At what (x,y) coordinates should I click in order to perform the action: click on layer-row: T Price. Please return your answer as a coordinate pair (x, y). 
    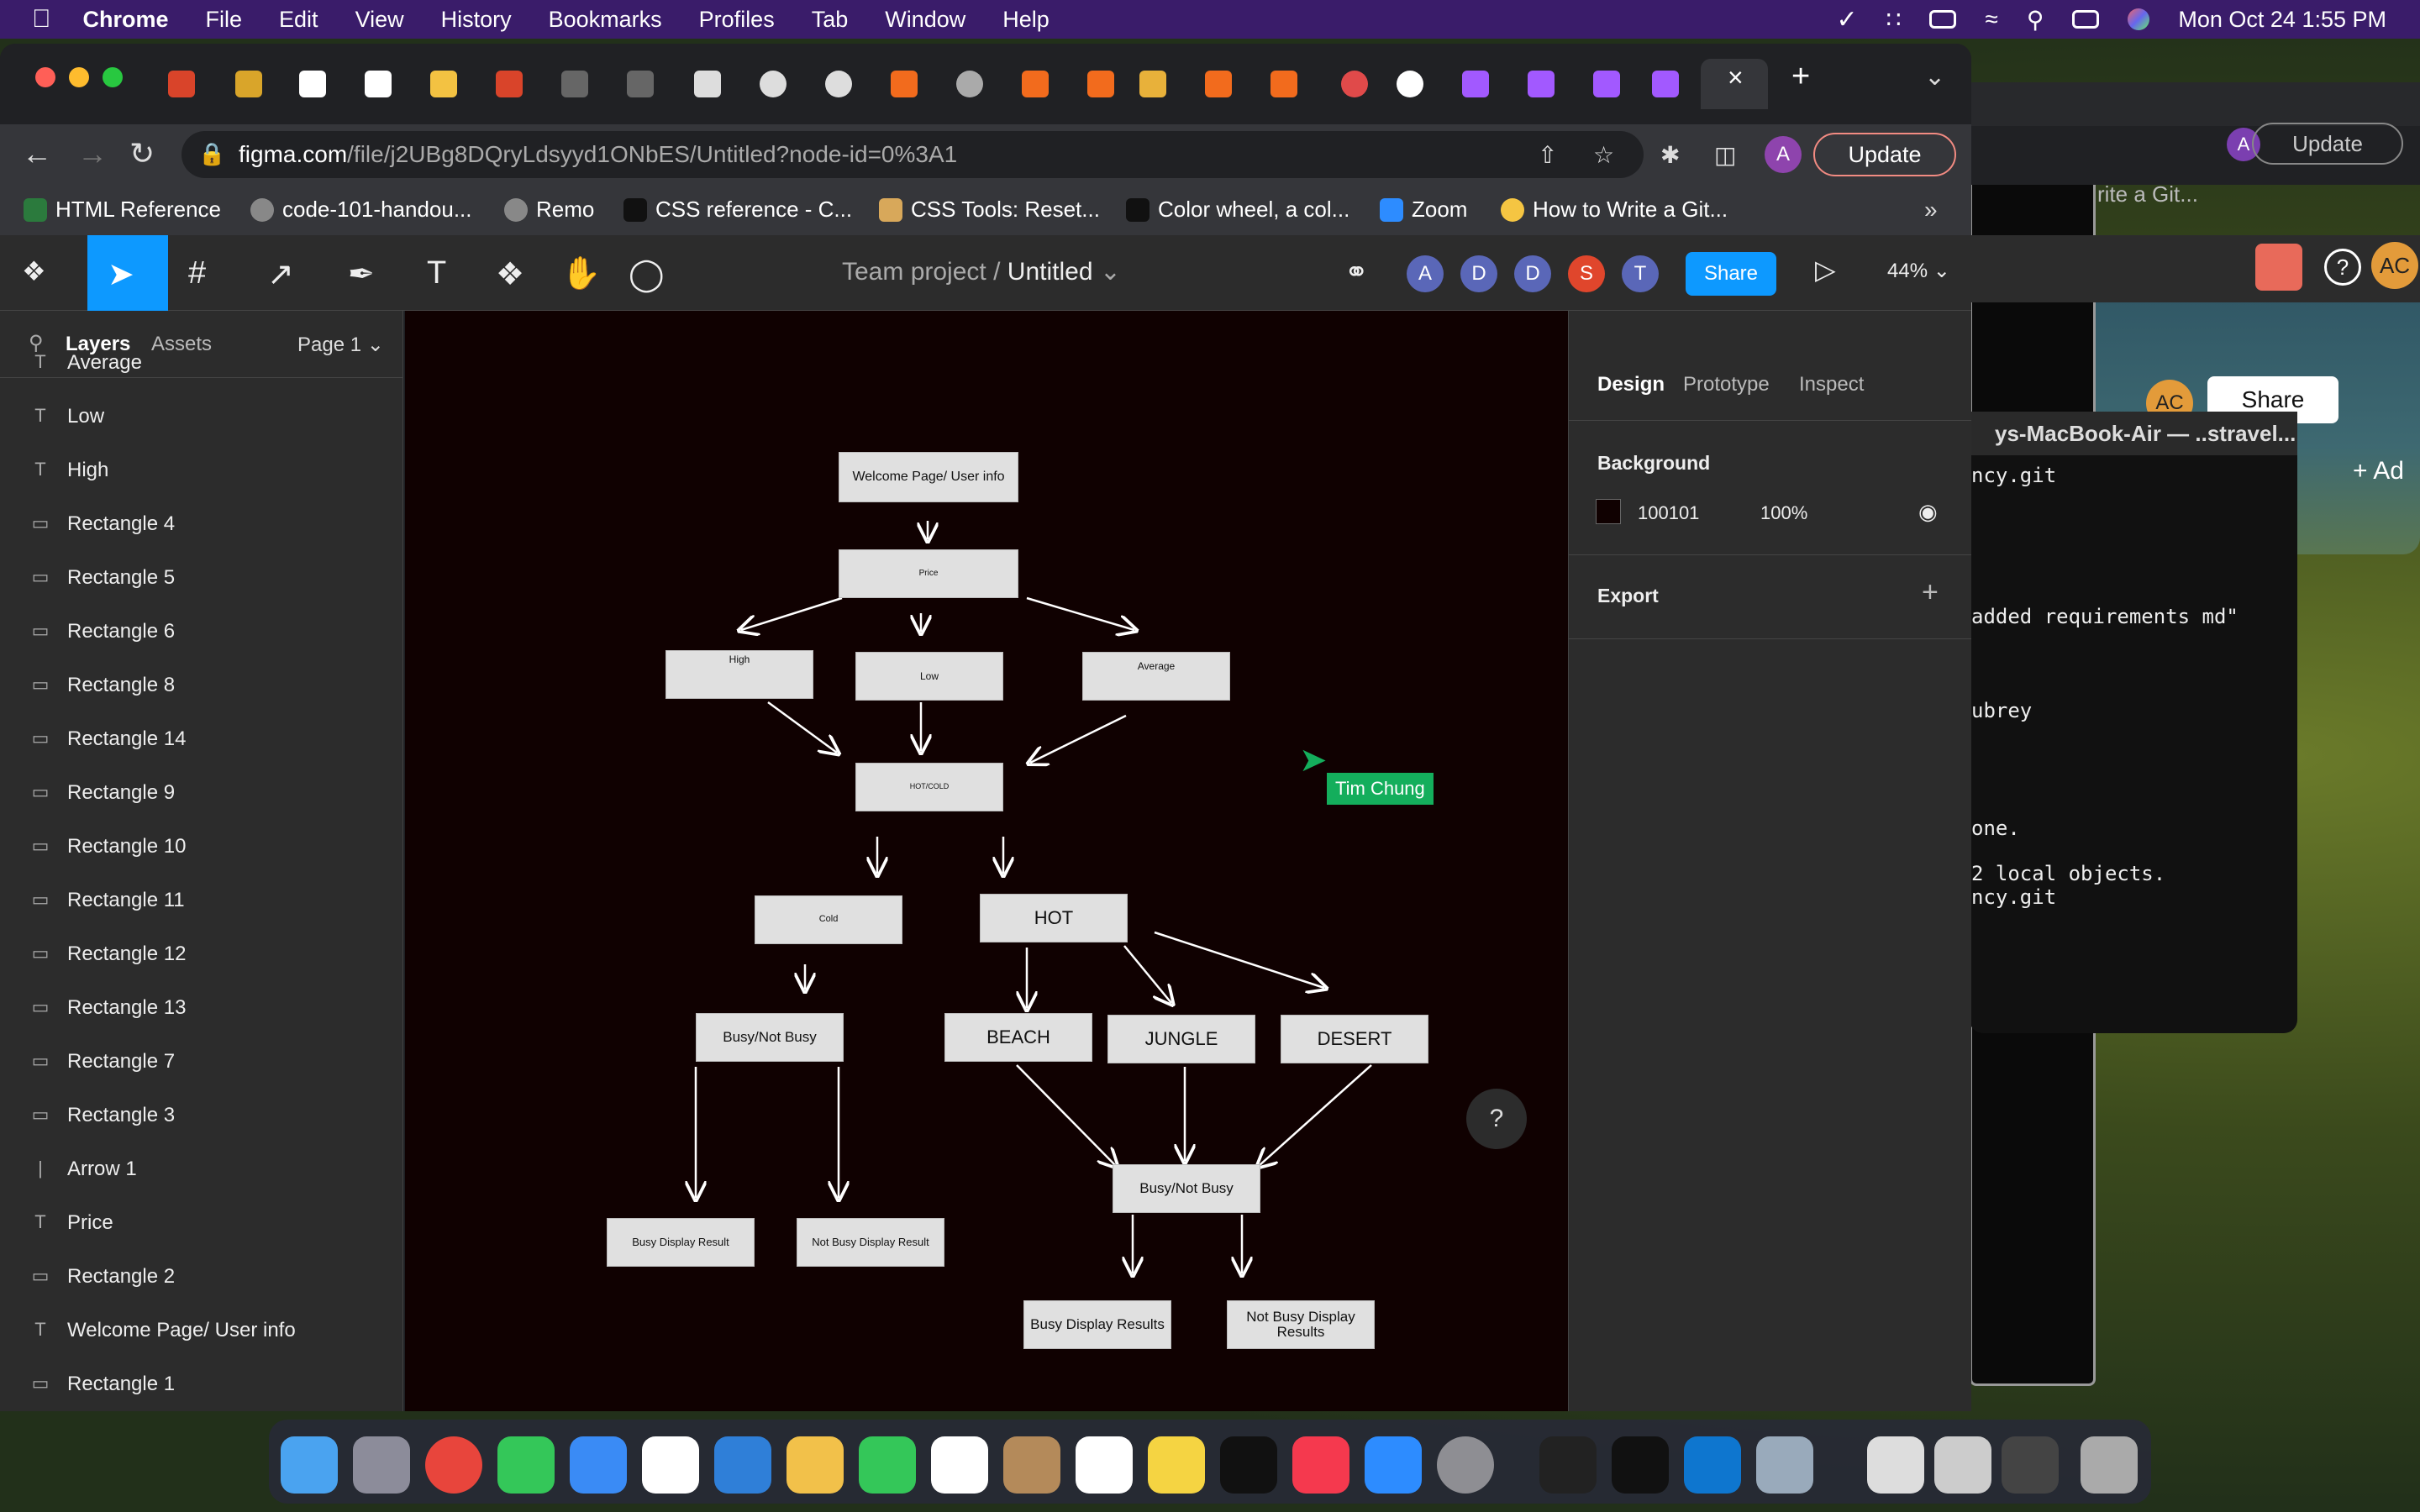
    Looking at the image, I should click on (201, 1223).